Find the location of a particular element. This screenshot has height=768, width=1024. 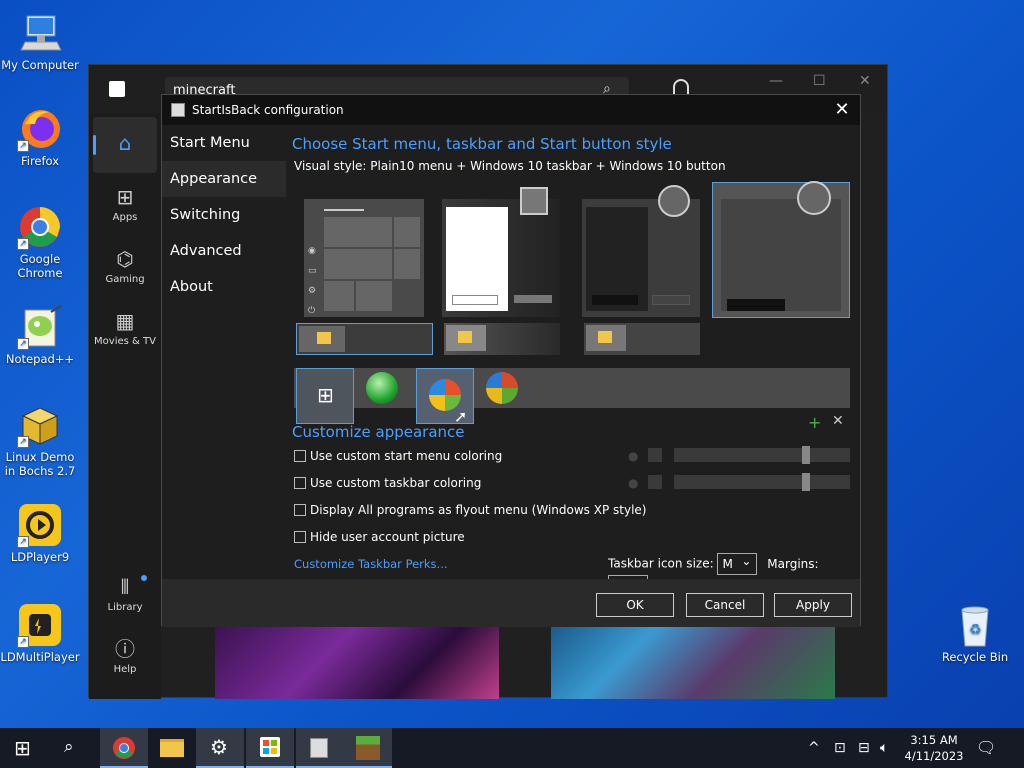

start-menu-opacity-slider is located at coordinates (762, 455).